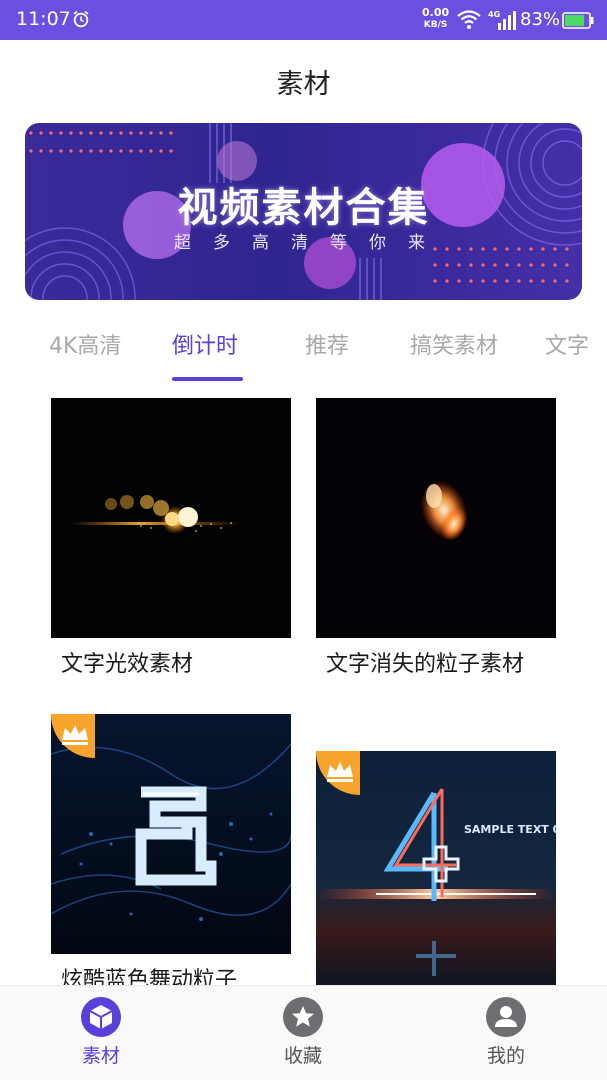 Image resolution: width=607 pixels, height=1080 pixels. What do you see at coordinates (303, 354) in the screenshot?
I see `category-tabs: 4K高清 倒计时 推荐 搞笑素材 文字` at bounding box center [303, 354].